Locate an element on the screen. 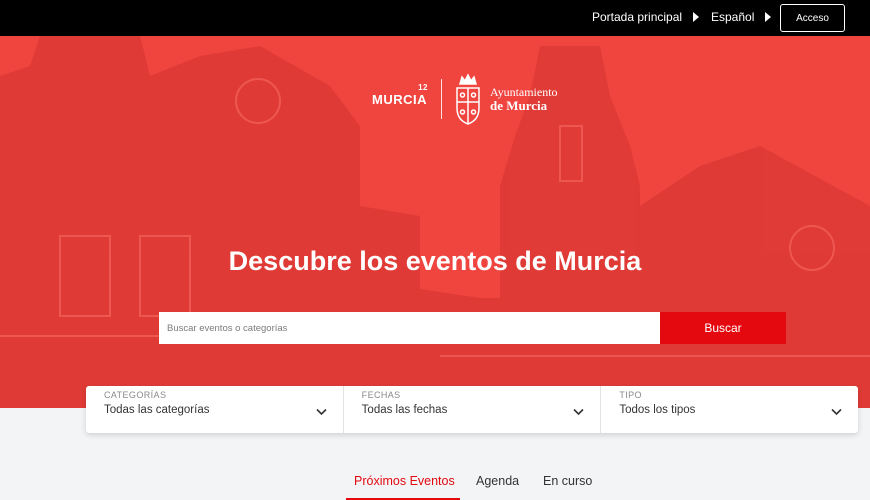 This screenshot has height=500, width=870. search-input is located at coordinates (409, 328).